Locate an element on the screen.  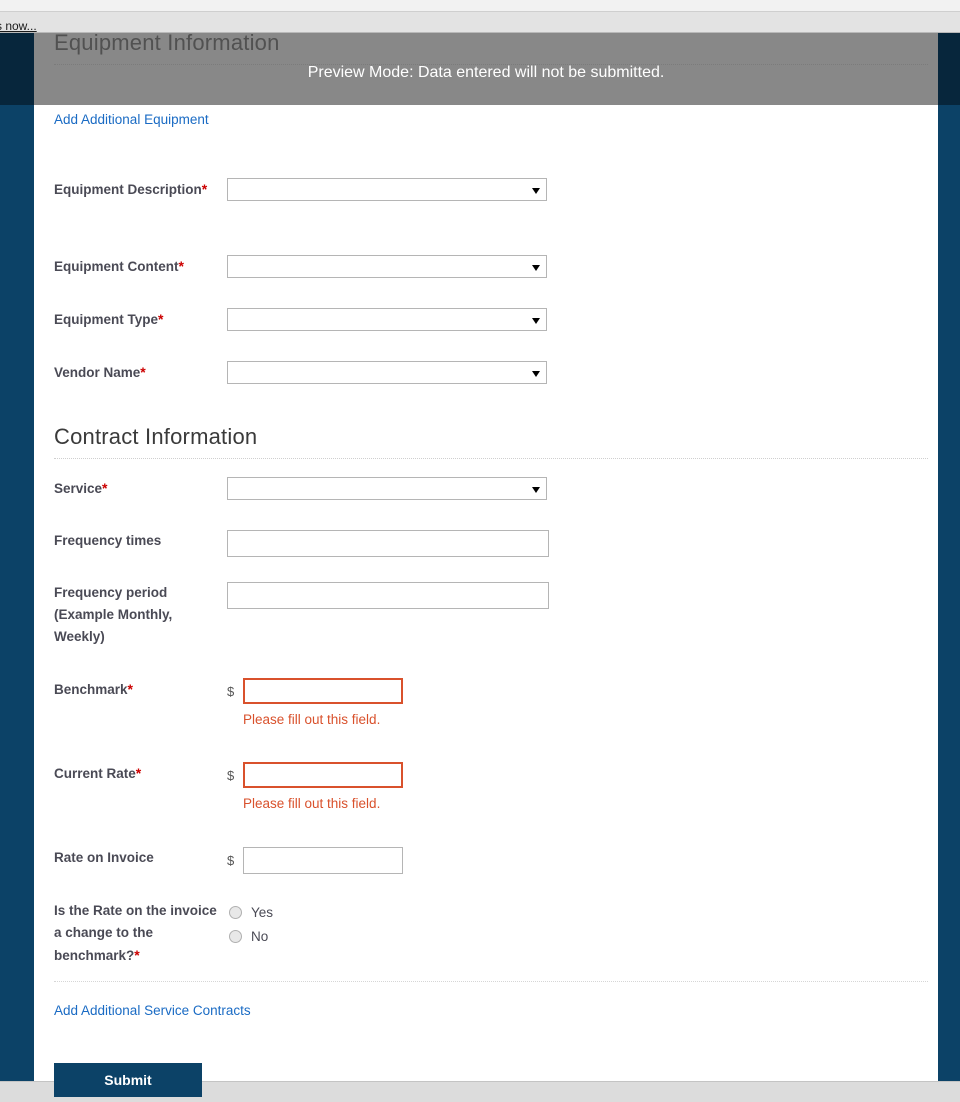
validation-error-benchmark: Please fill out this field. is located at coordinates (312, 719).